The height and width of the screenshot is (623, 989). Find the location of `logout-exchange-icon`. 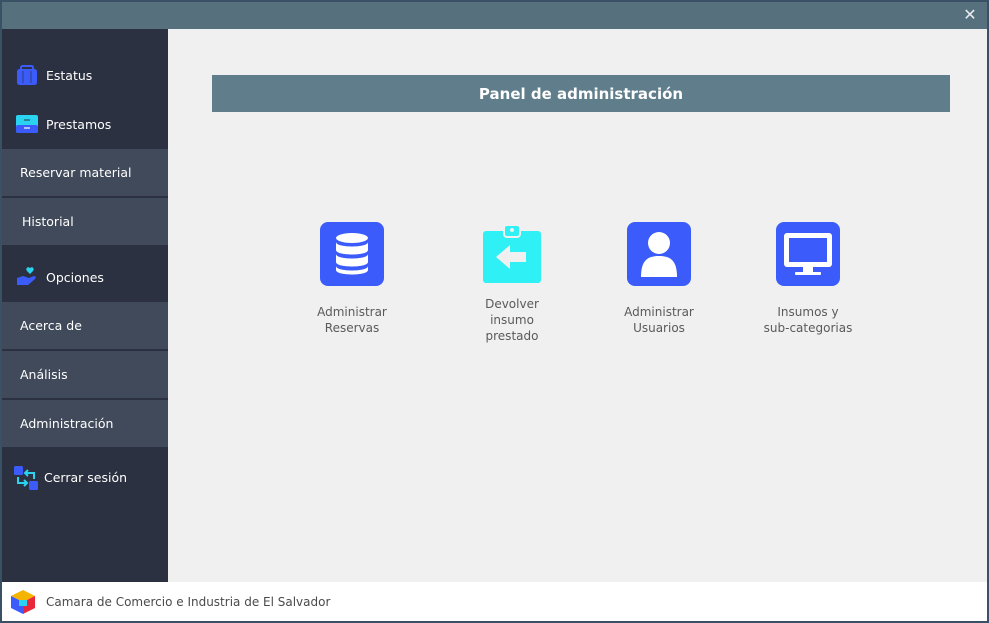

logout-exchange-icon is located at coordinates (26, 478).